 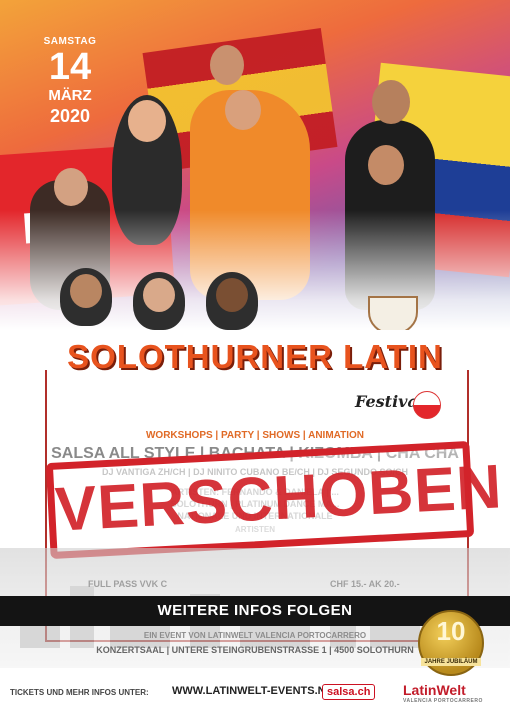 What do you see at coordinates (278, 498) in the screenshot?
I see `stamp-text: VERSCHOBEN` at bounding box center [278, 498].